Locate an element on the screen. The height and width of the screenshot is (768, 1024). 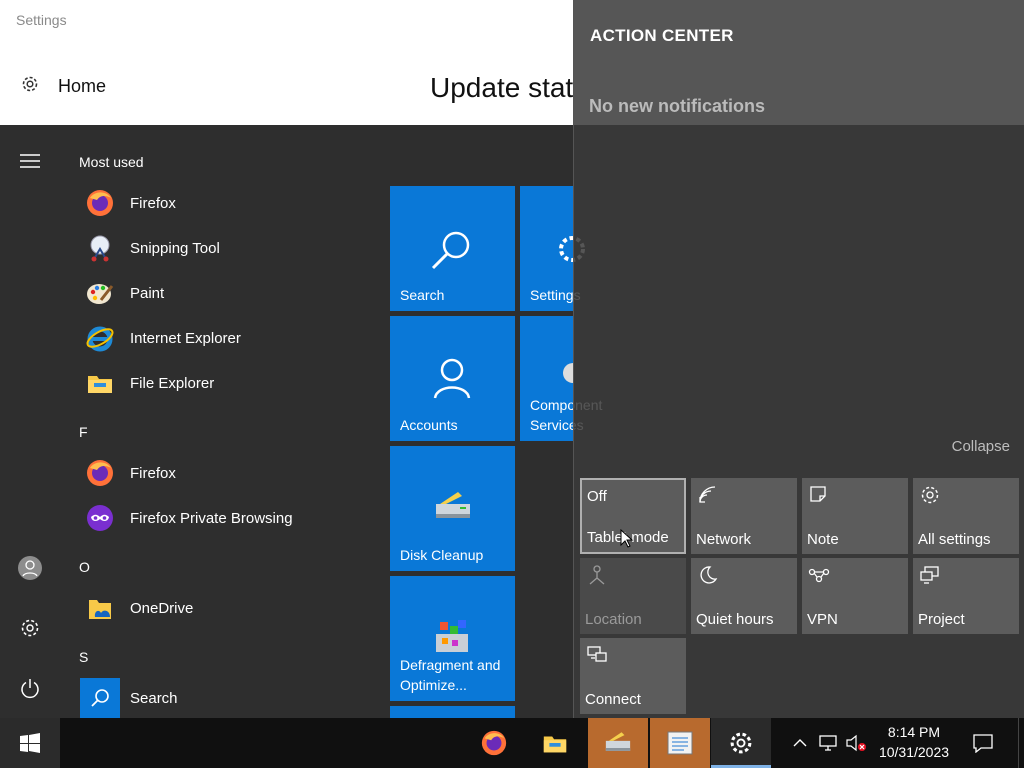
quick-action-all-settings: All settings is located at coordinates (966, 516).